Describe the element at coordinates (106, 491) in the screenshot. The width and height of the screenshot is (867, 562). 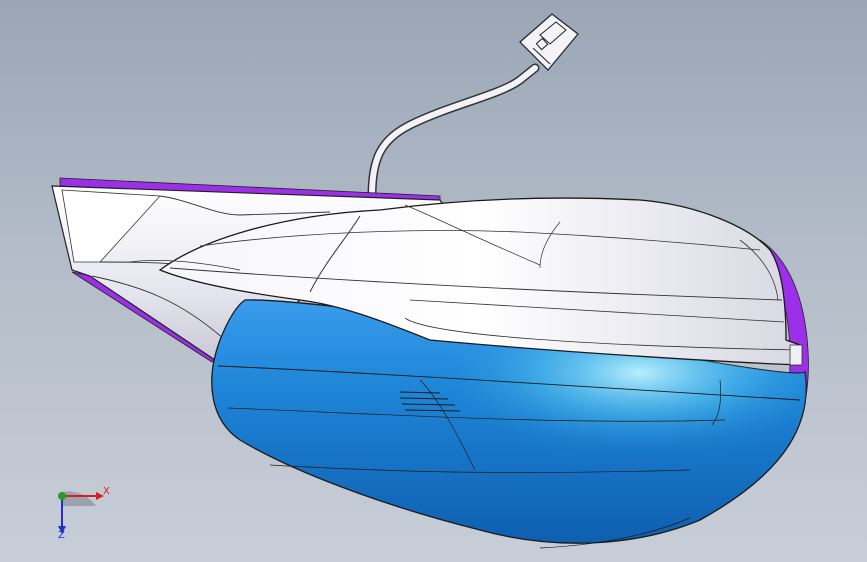
I see `x-axis-label: X` at that location.